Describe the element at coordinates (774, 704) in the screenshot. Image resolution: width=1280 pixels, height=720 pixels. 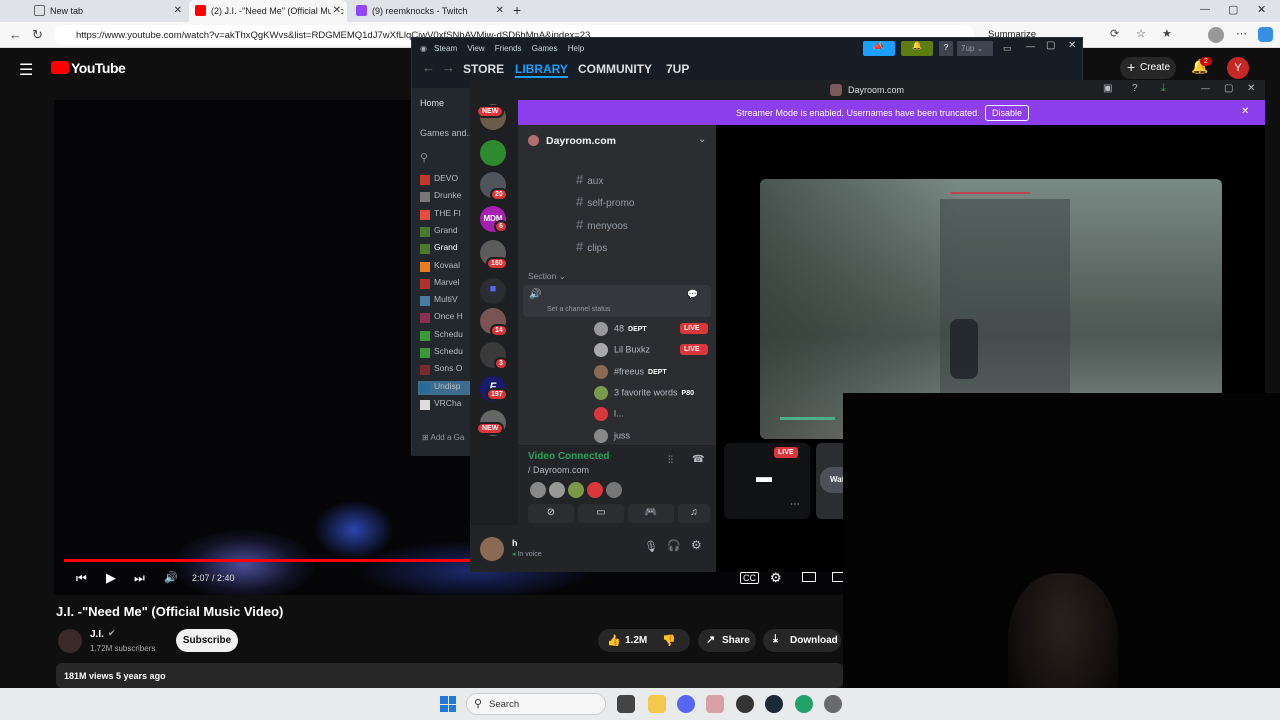
I see `steam-icon` at that location.